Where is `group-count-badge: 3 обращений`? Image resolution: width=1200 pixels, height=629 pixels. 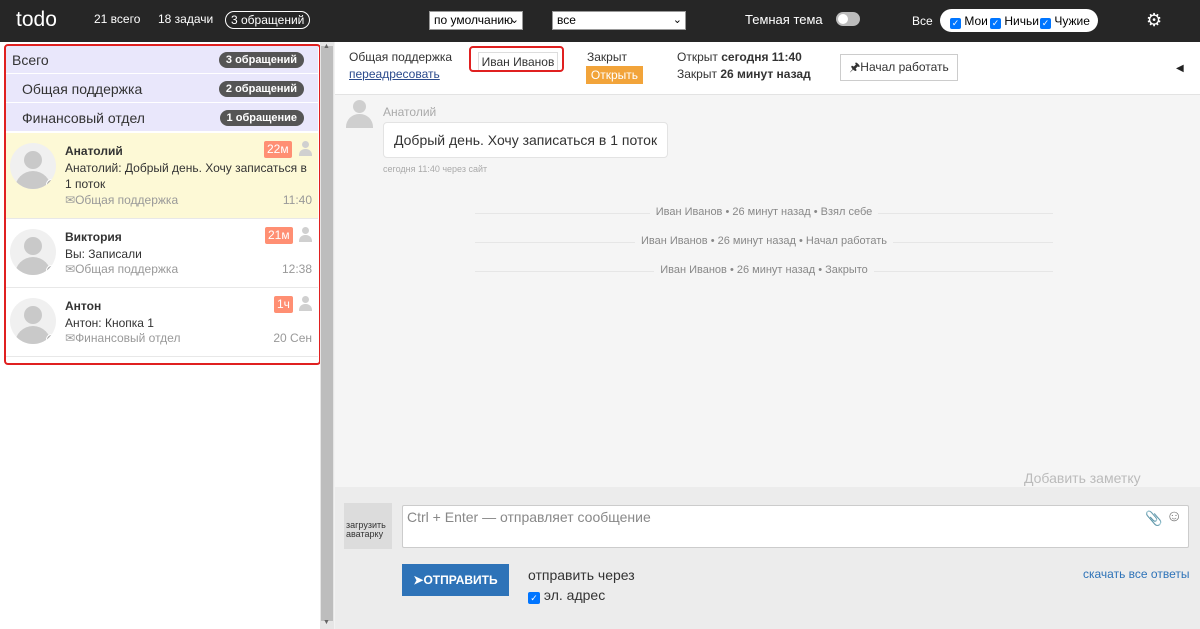 group-count-badge: 3 обращений is located at coordinates (261, 60).